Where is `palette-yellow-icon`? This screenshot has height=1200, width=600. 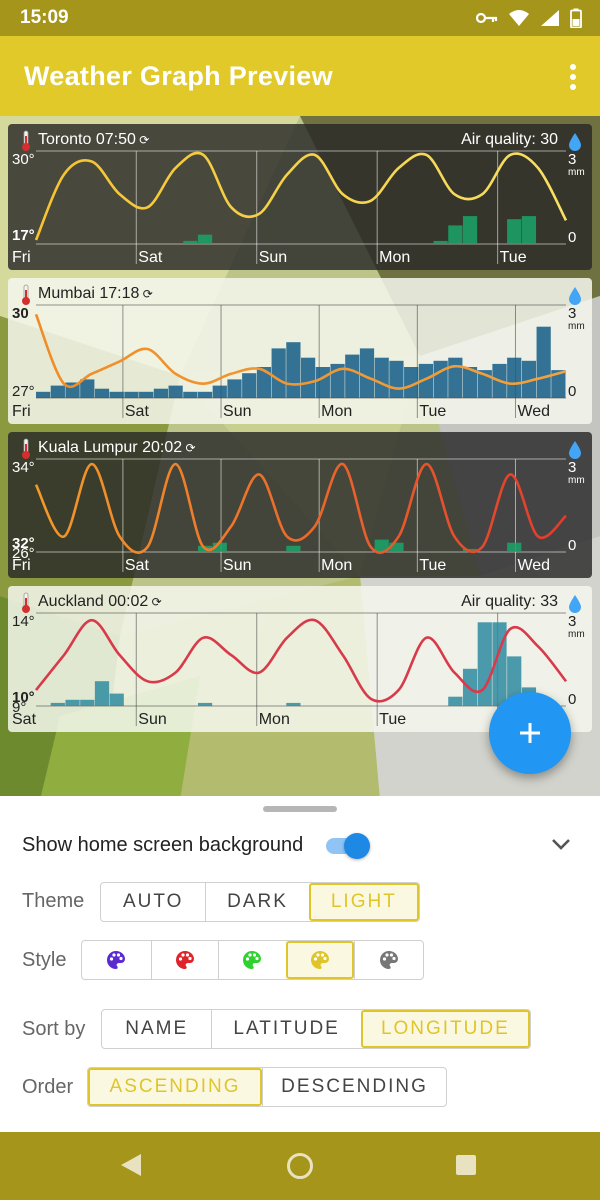
palette-yellow-icon is located at coordinates (320, 960).